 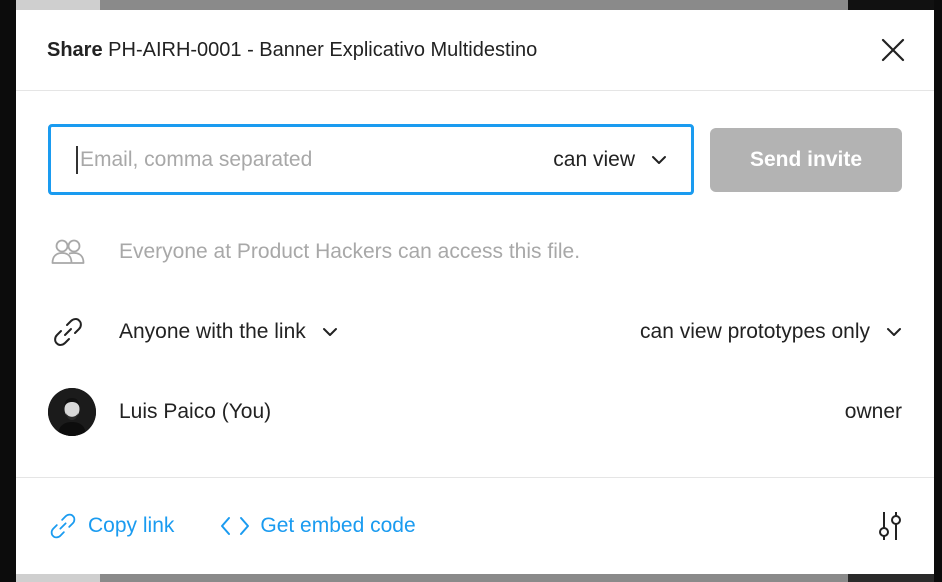 What do you see at coordinates (594, 159) in the screenshot?
I see `invite-permission-label: can view` at bounding box center [594, 159].